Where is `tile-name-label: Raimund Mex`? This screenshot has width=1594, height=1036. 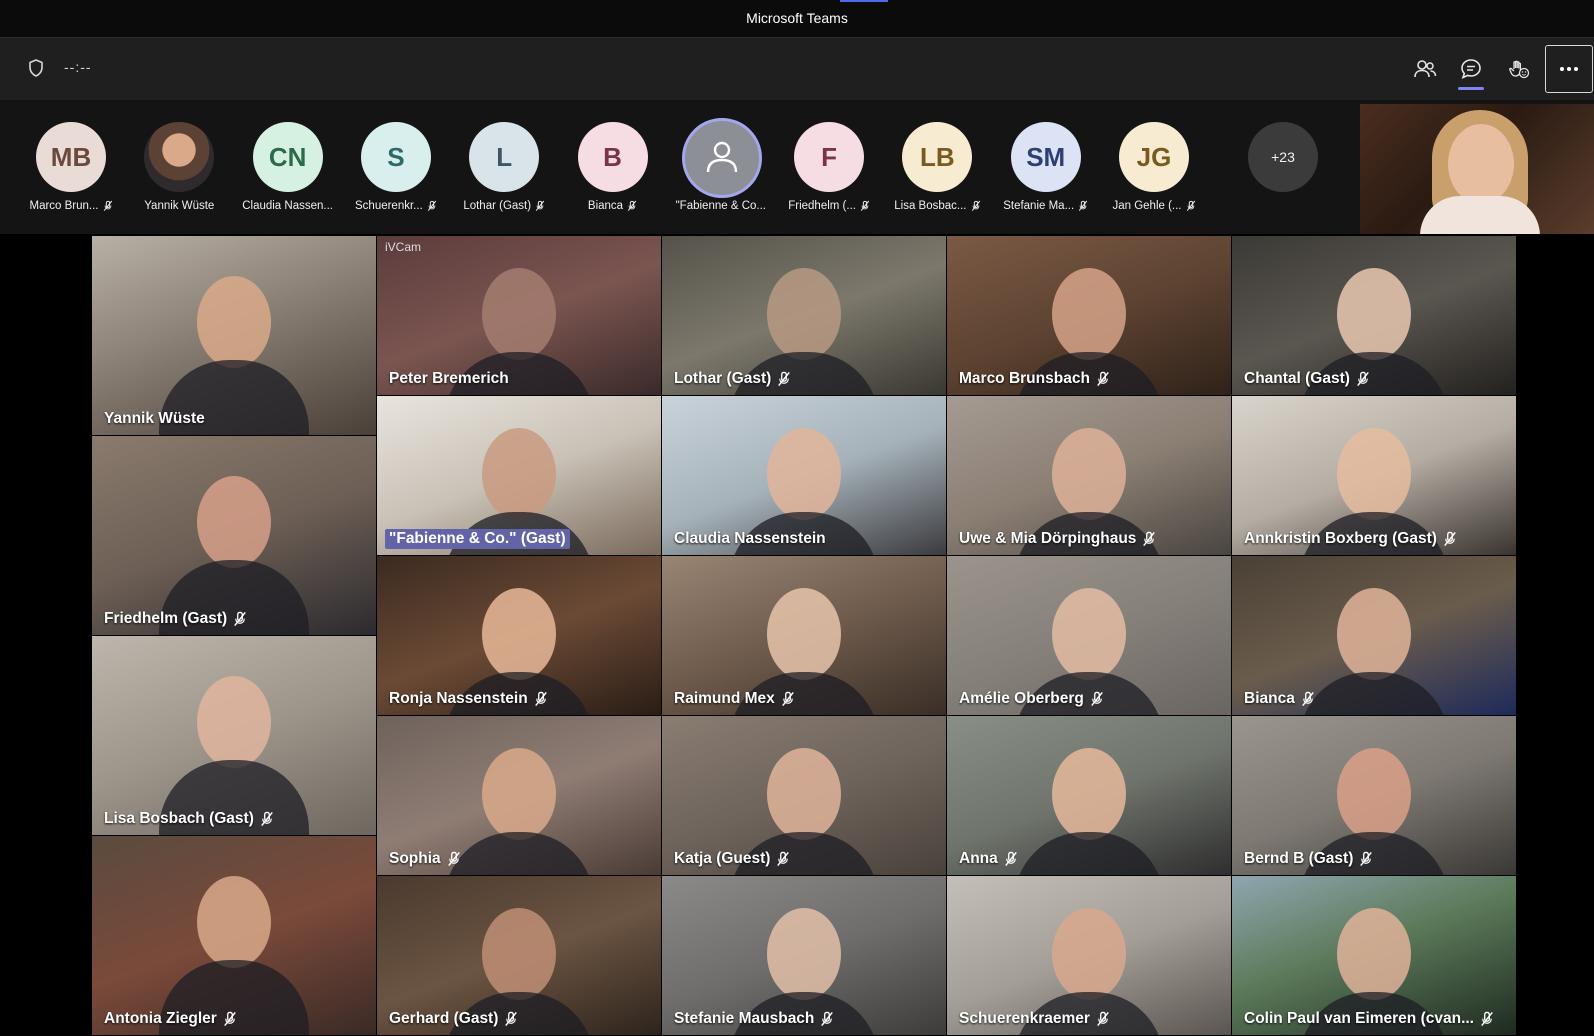 tile-name-label: Raimund Mex is located at coordinates (734, 699).